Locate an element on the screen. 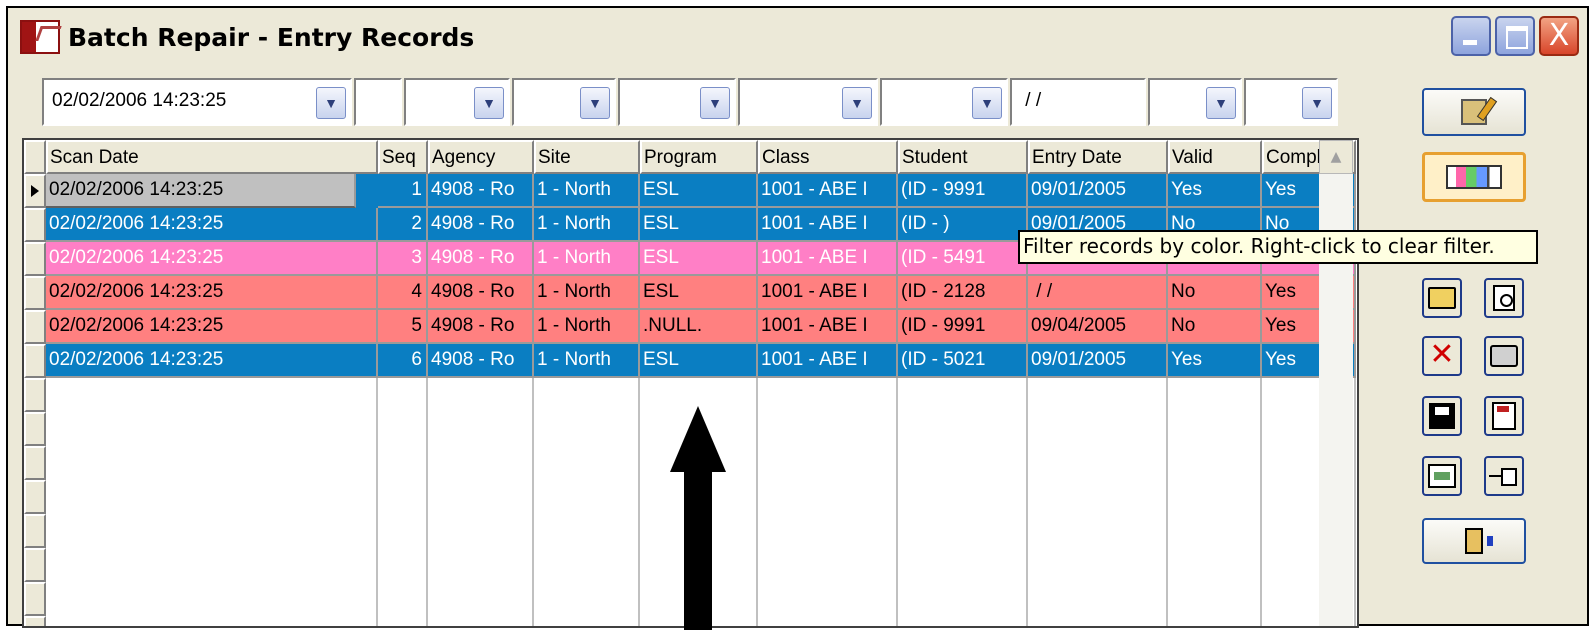  scroll-up-icon: ▲ is located at coordinates (1336, 157).